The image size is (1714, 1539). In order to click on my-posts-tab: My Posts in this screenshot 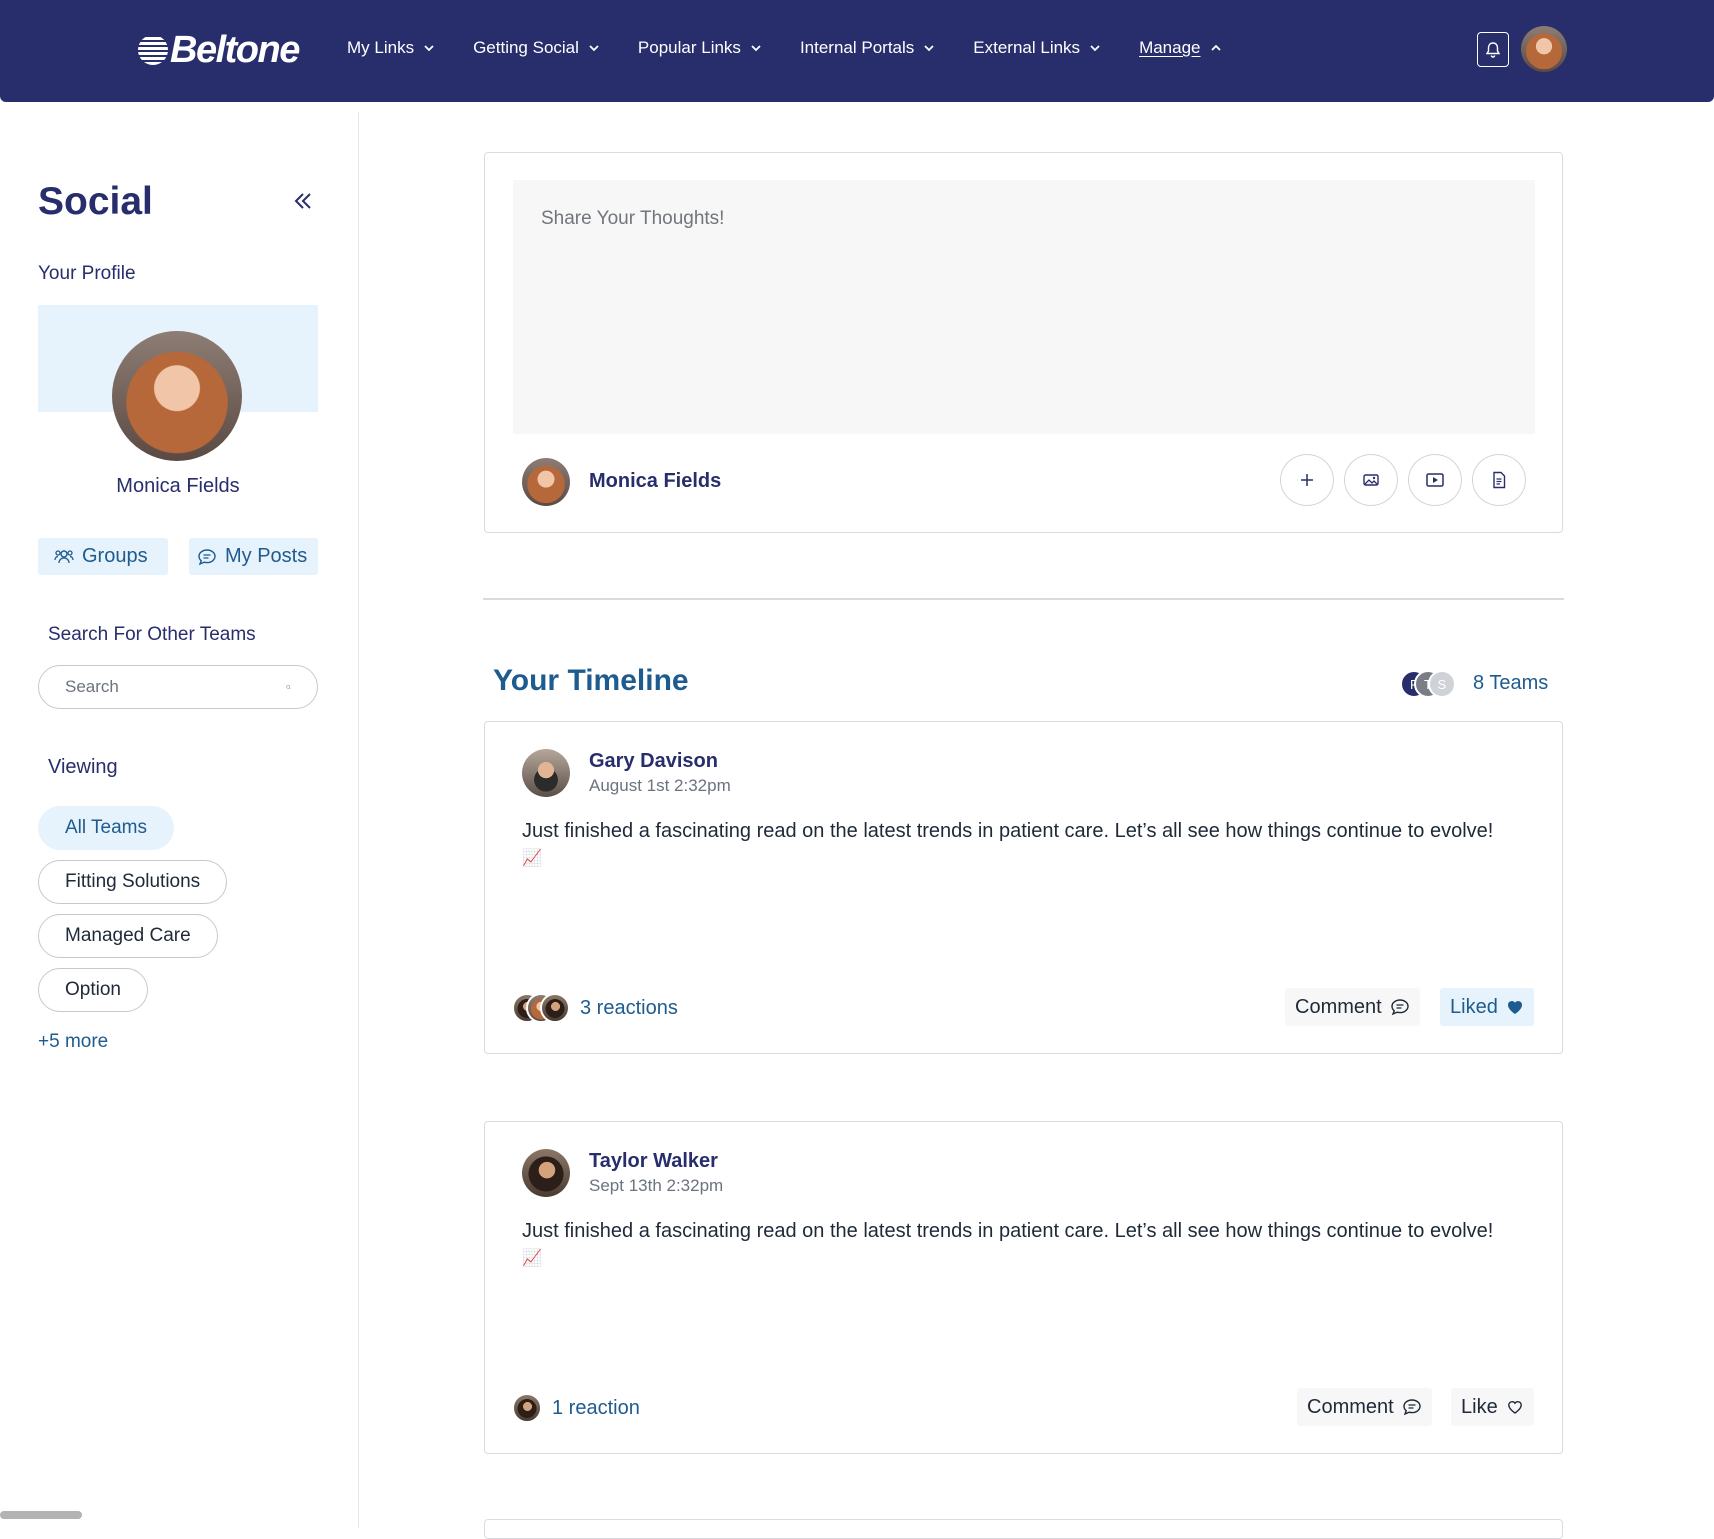, I will do `click(253, 556)`.